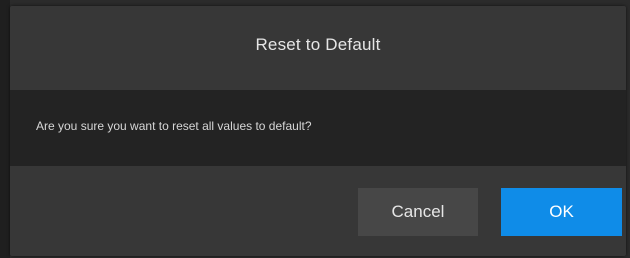  What do you see at coordinates (318, 44) in the screenshot?
I see `dialog-title: Reset to Default` at bounding box center [318, 44].